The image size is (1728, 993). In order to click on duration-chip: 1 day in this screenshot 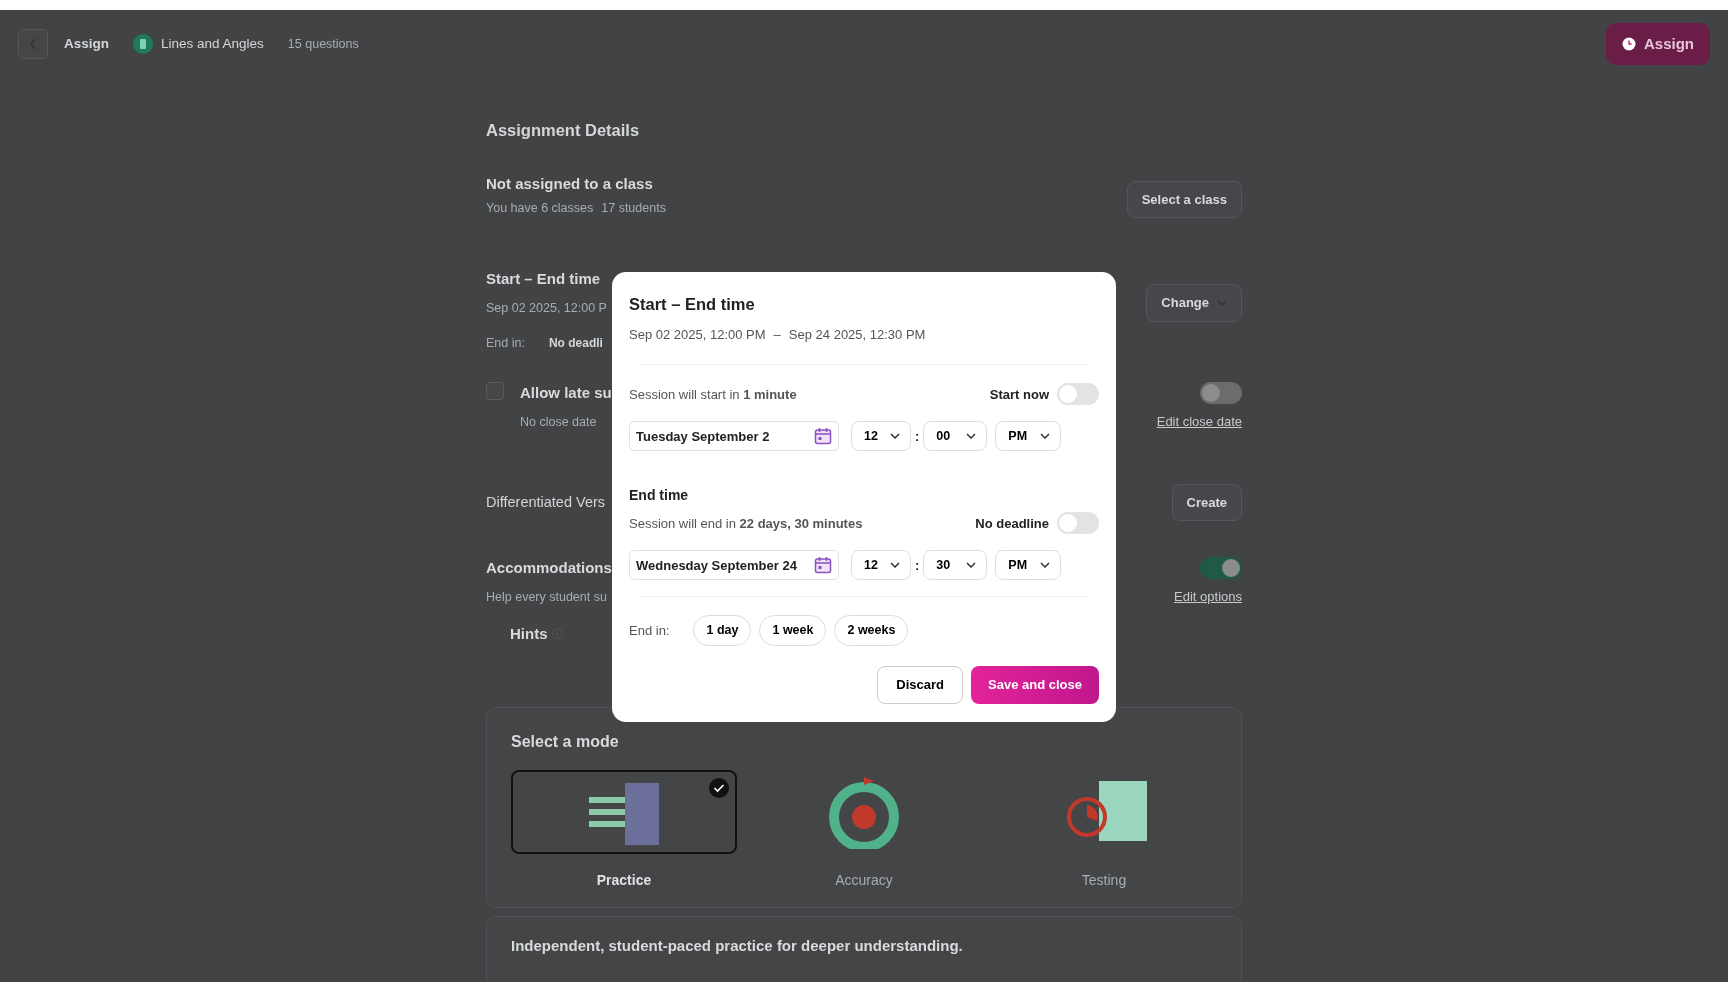, I will do `click(722, 630)`.